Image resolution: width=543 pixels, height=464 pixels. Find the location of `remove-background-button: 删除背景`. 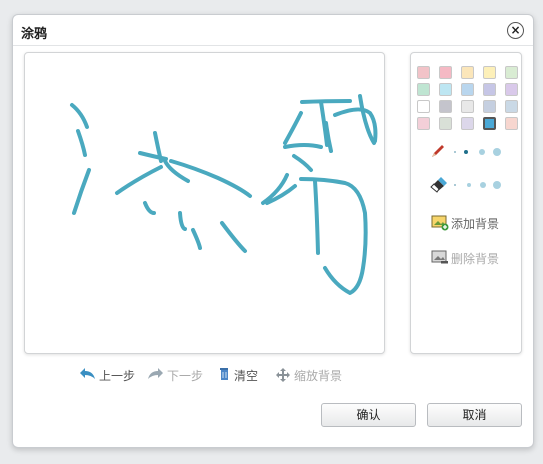

remove-background-button: 删除背景 is located at coordinates (473, 258).